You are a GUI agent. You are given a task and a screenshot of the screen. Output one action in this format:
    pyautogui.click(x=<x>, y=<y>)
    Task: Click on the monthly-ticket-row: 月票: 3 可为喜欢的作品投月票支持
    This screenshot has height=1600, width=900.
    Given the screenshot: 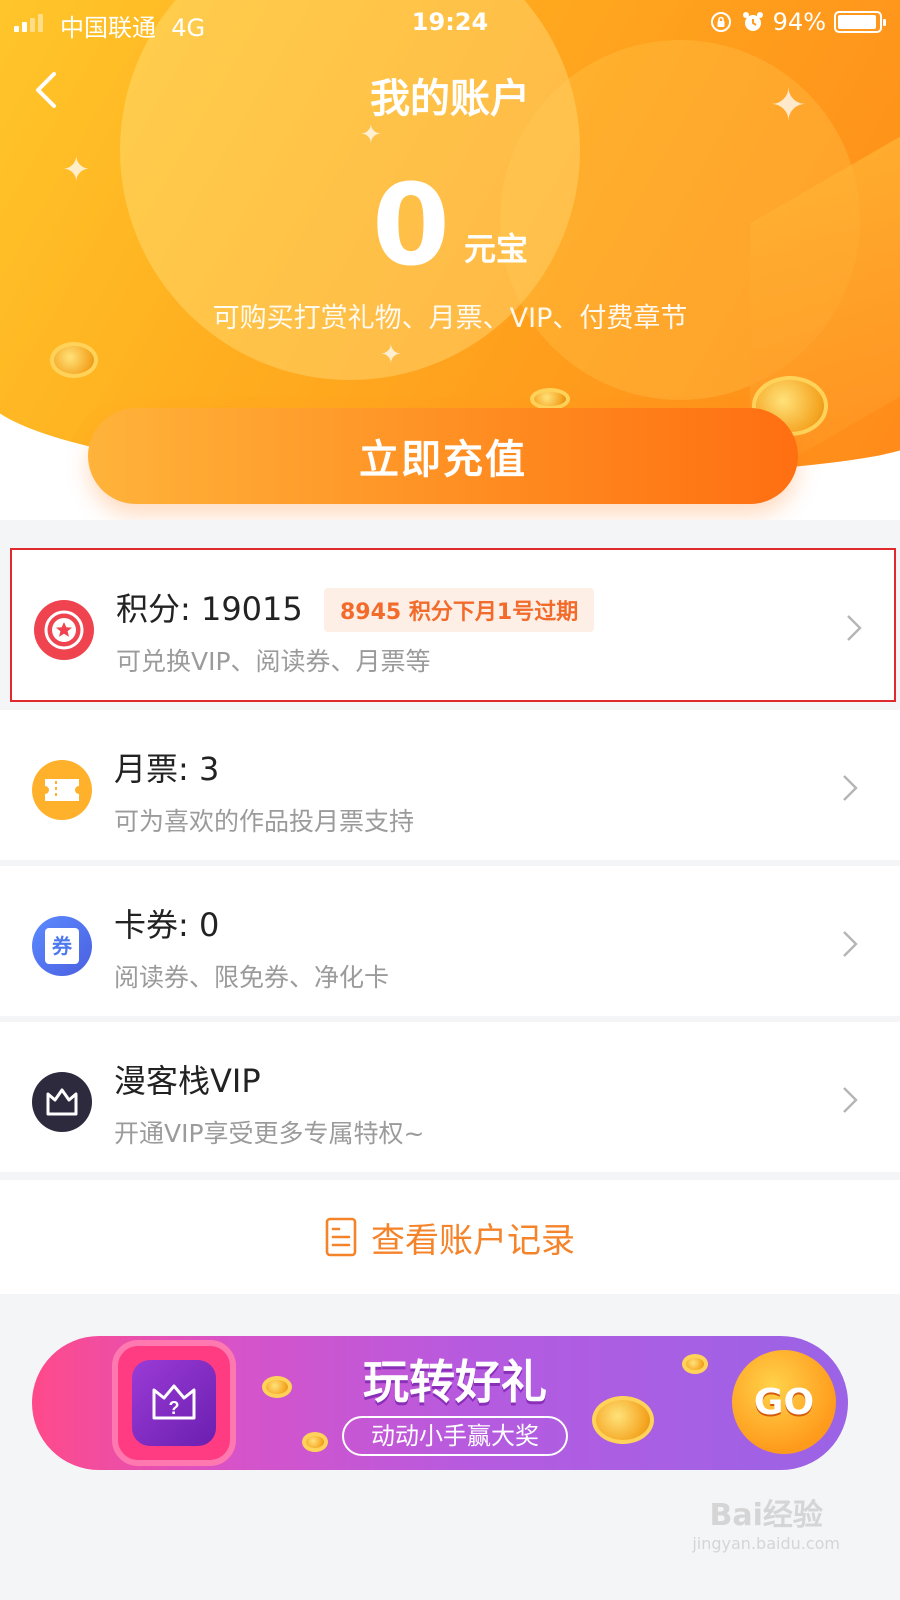 What is the action you would take?
    pyautogui.click(x=450, y=785)
    